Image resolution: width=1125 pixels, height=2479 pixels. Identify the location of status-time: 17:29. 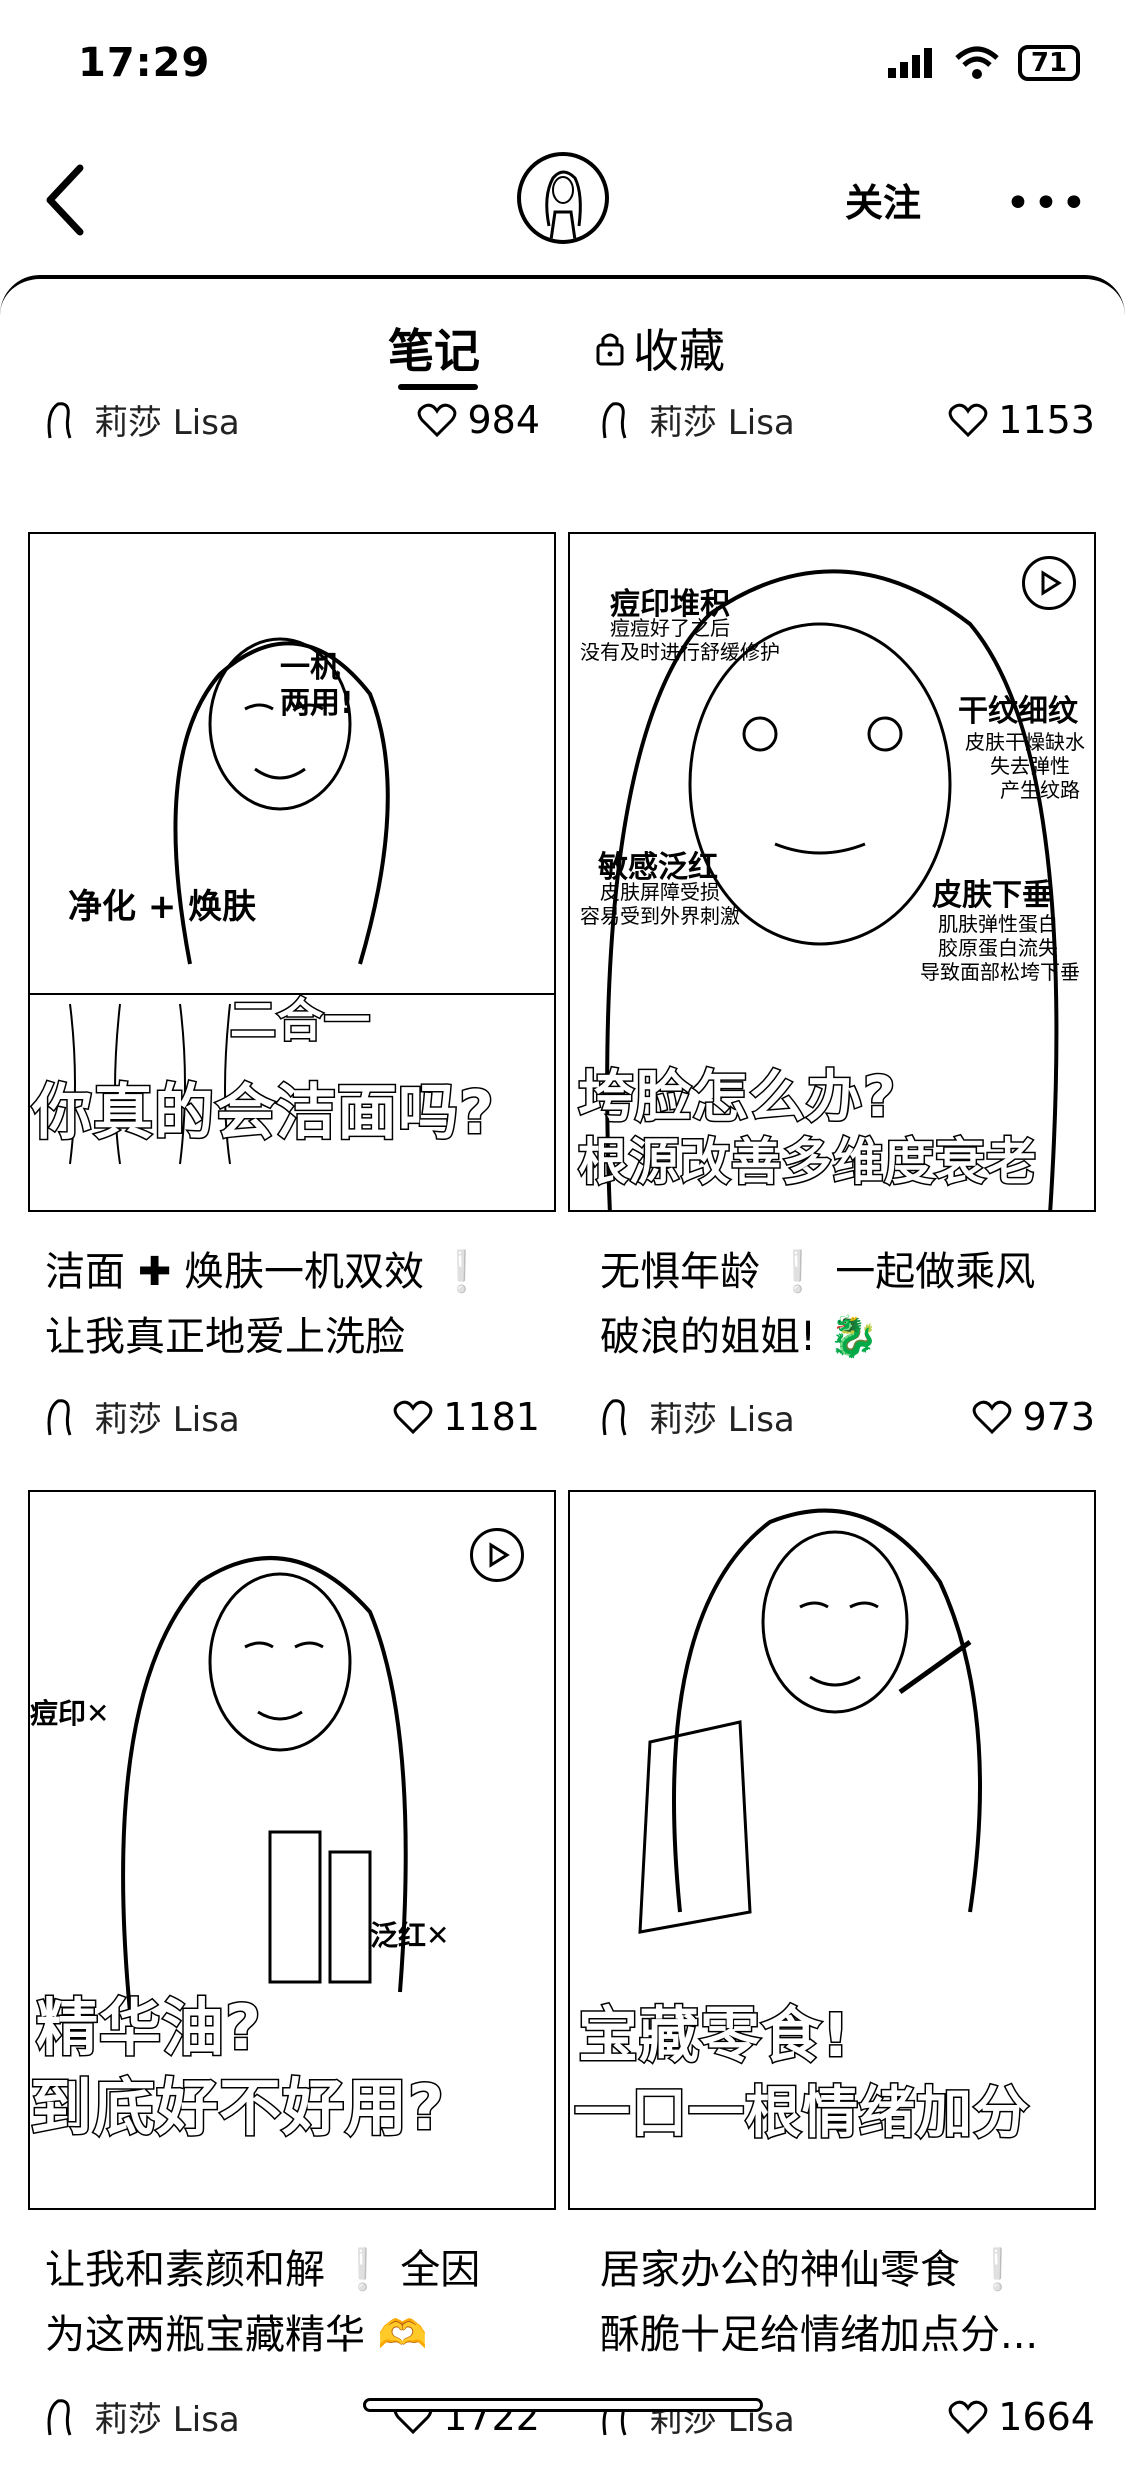
(144, 63).